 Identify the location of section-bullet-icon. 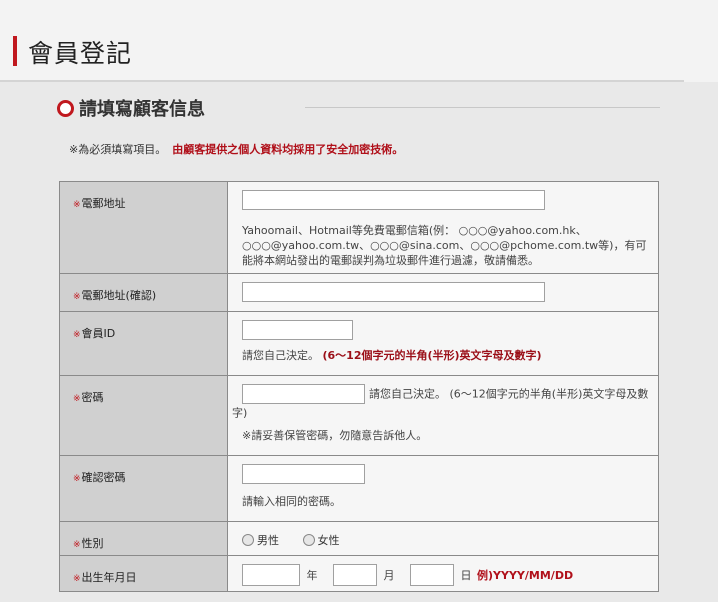
(65, 108).